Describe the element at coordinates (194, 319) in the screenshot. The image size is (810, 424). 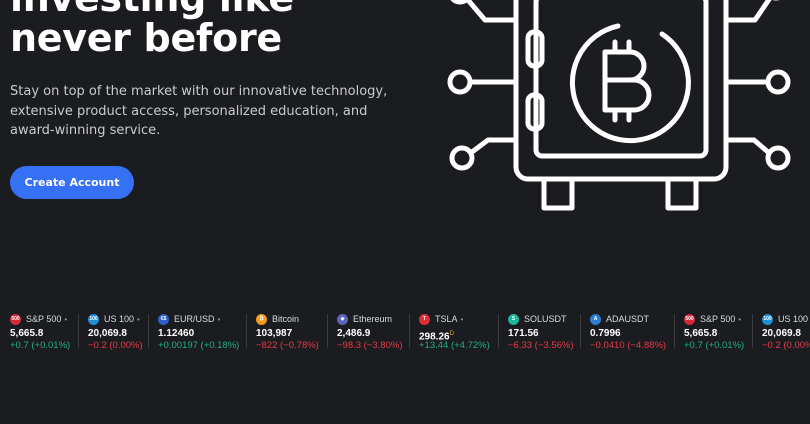
I see `ticker-symbol: EUR/USD` at that location.